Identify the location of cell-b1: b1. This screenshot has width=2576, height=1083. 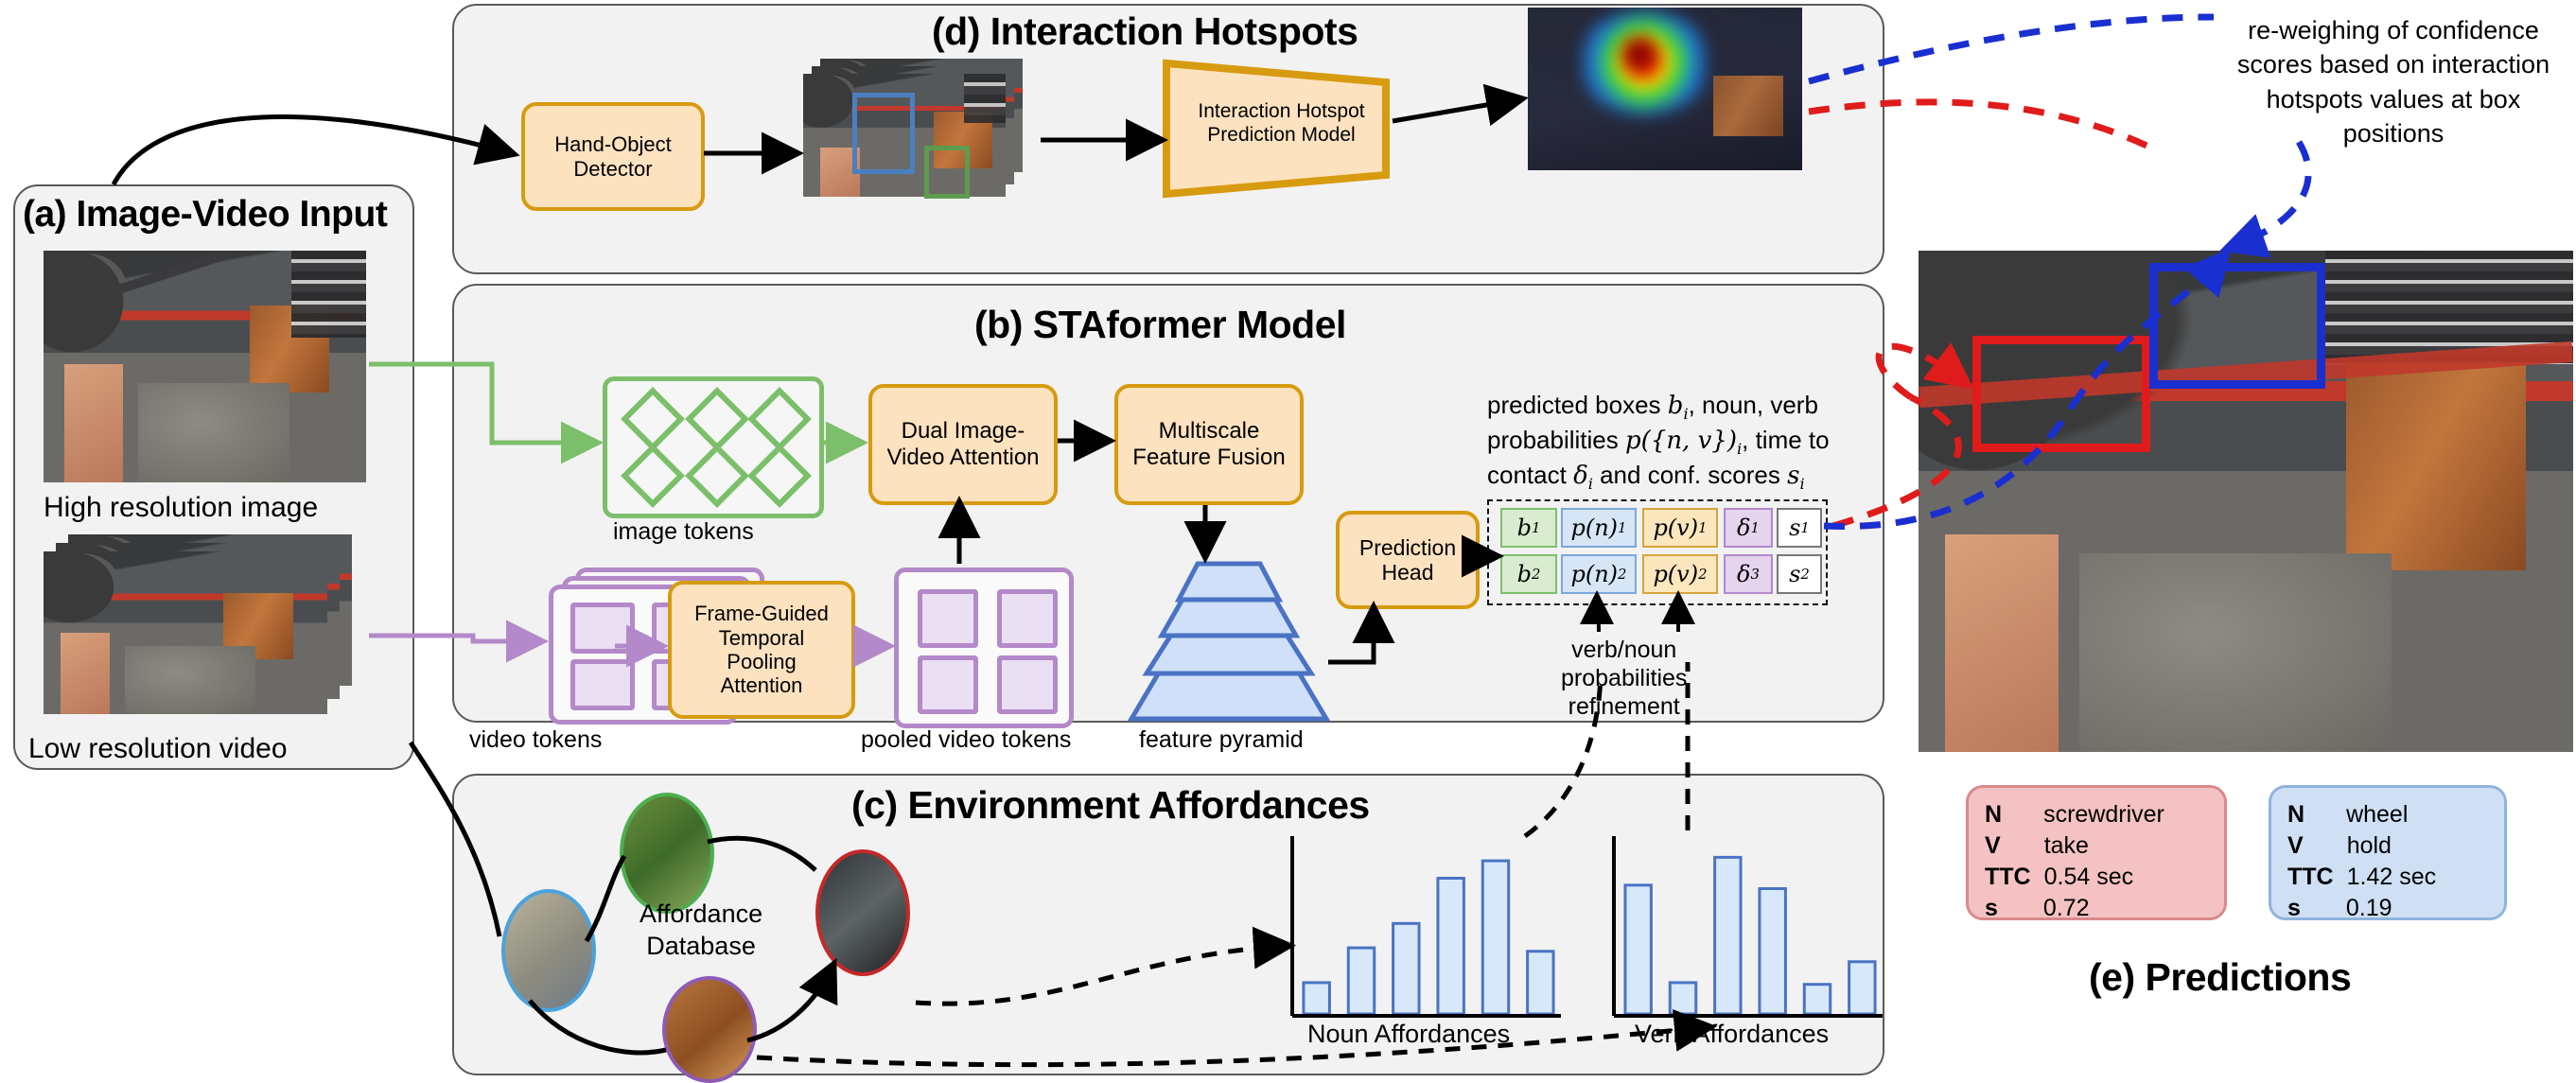
(1528, 528).